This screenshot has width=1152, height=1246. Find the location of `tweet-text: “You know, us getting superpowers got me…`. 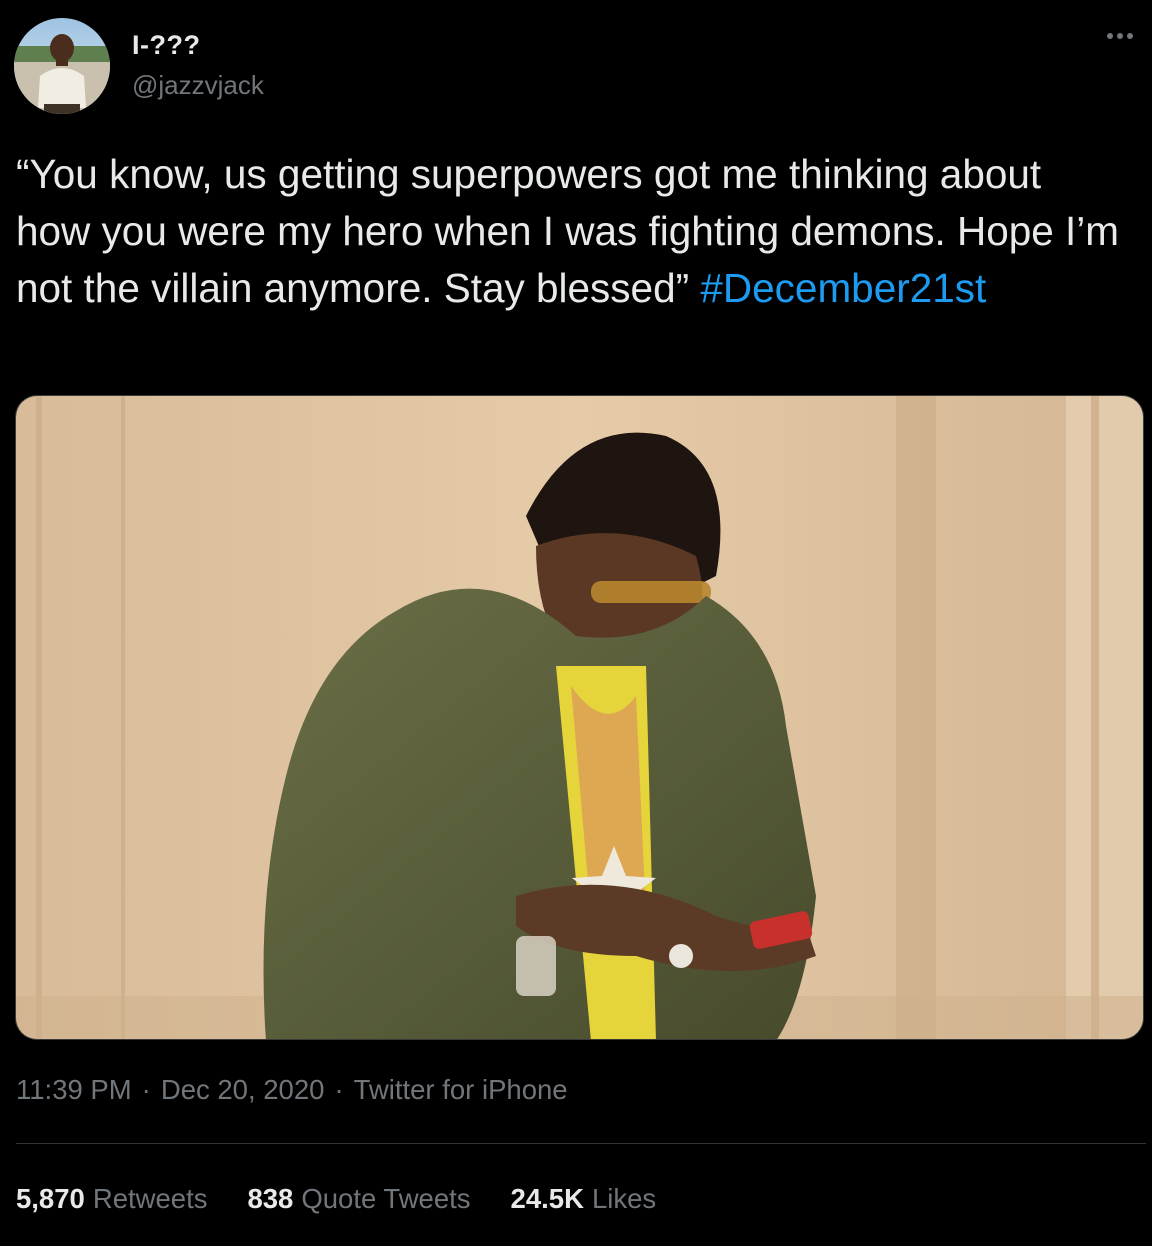

tweet-text: “You know, us getting superpowers got me… is located at coordinates (571, 231).